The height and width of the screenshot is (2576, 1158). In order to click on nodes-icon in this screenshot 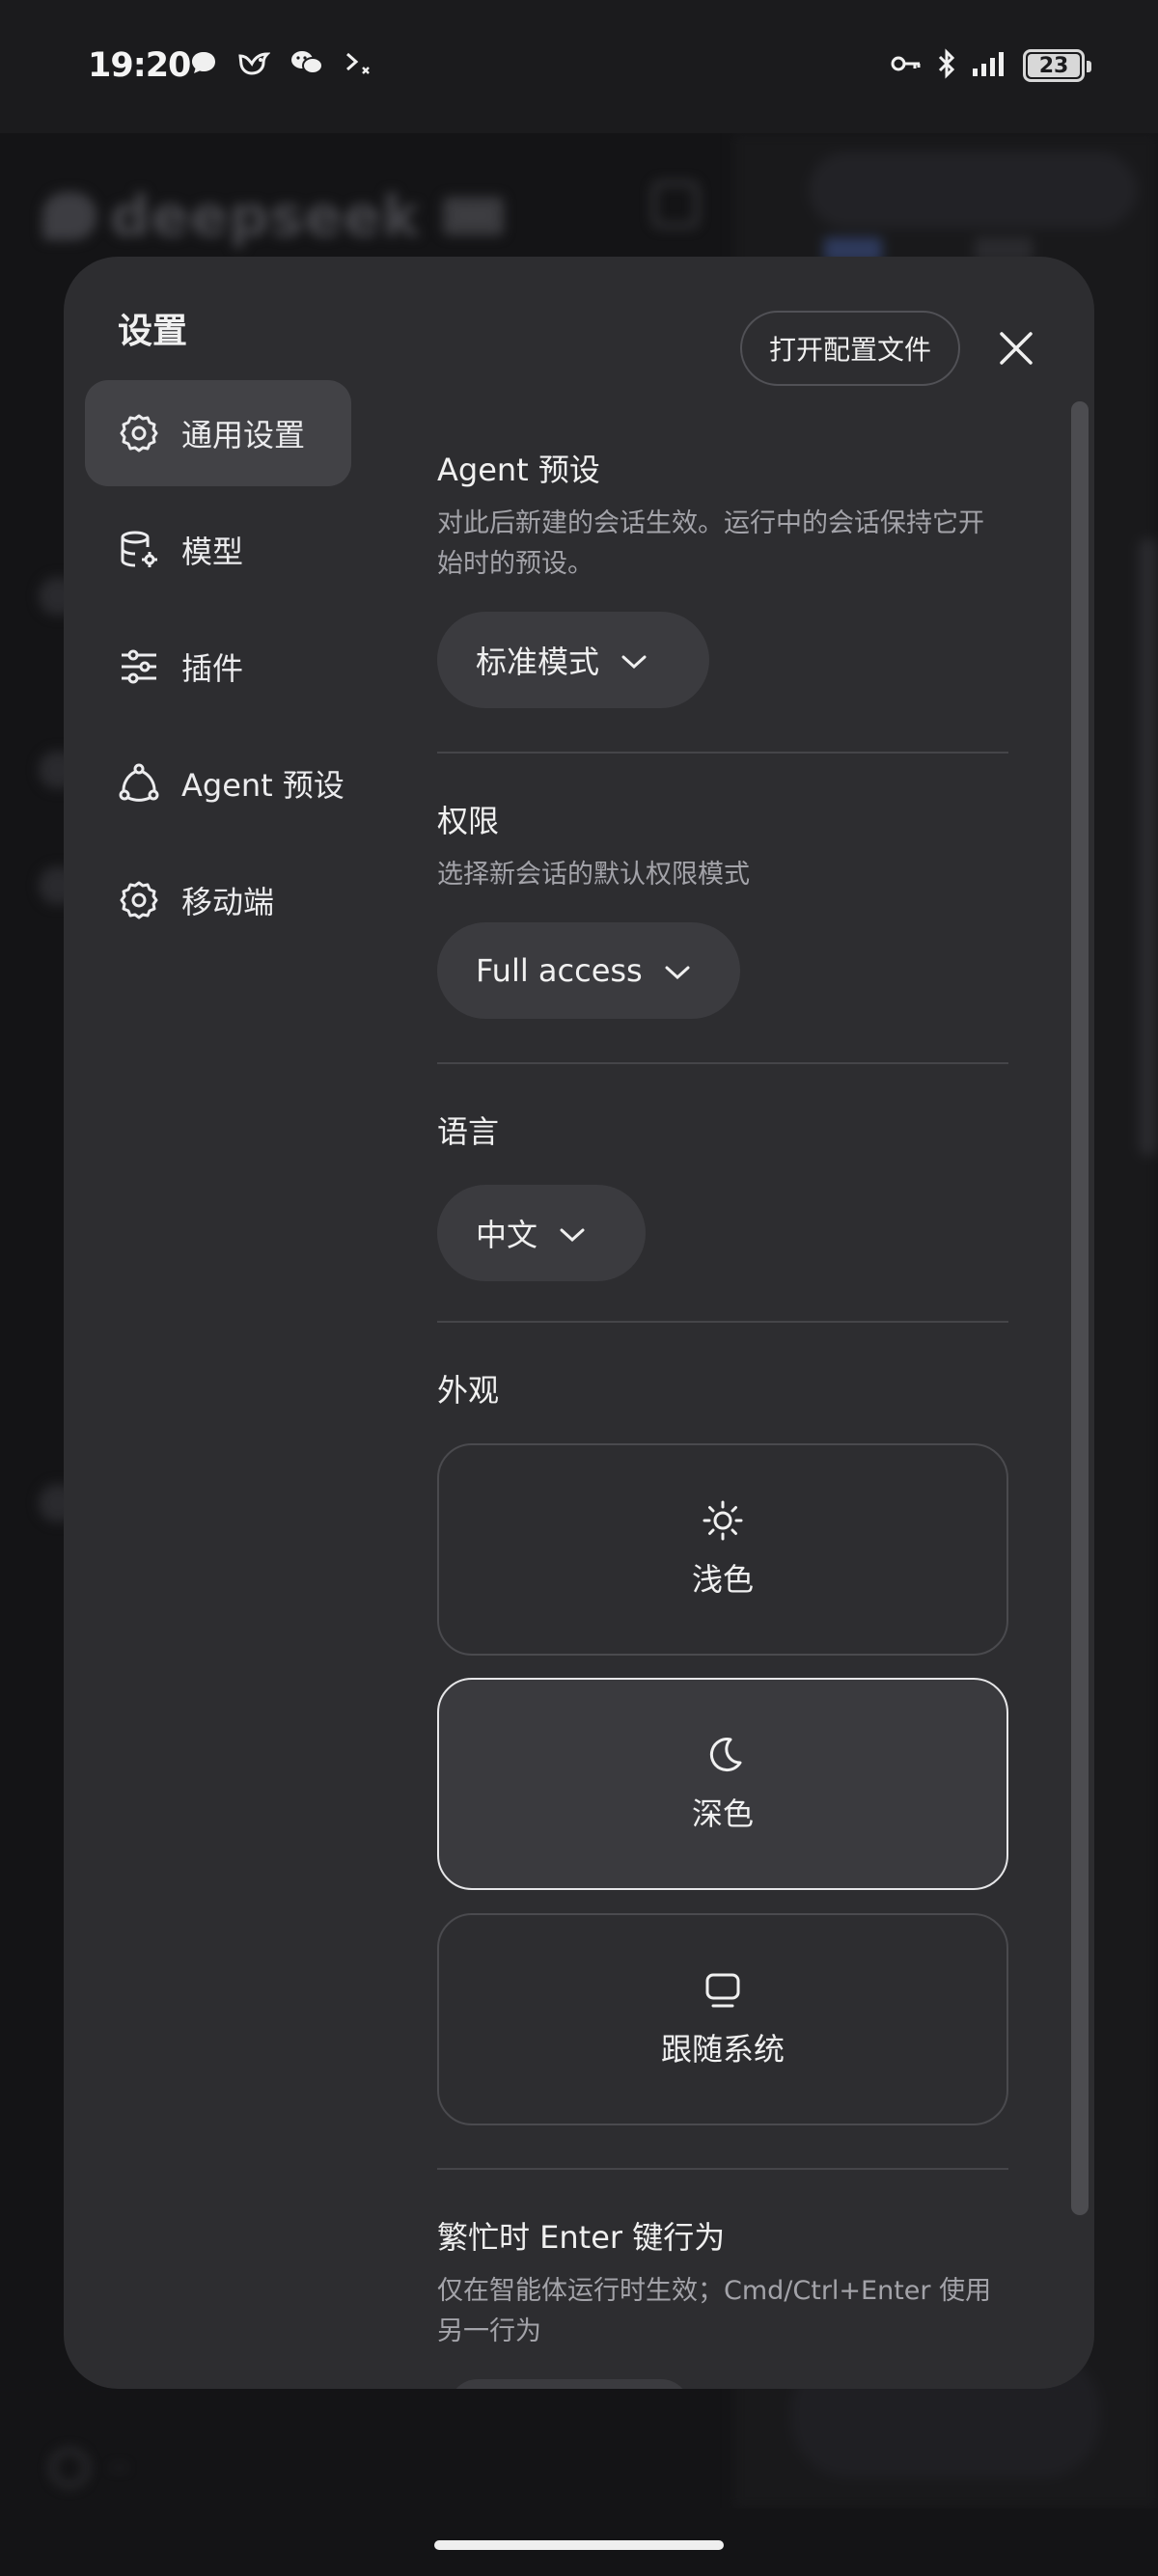, I will do `click(139, 783)`.